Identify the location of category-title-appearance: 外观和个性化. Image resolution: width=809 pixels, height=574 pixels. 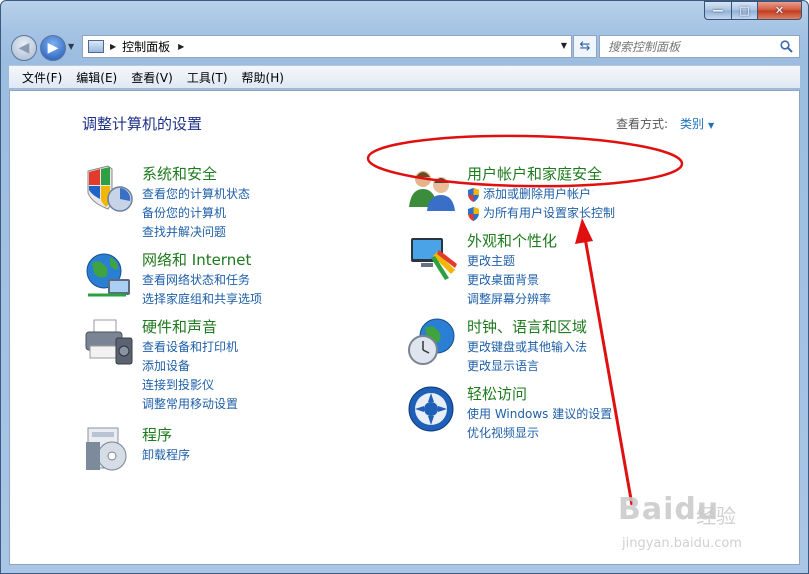
(512, 240).